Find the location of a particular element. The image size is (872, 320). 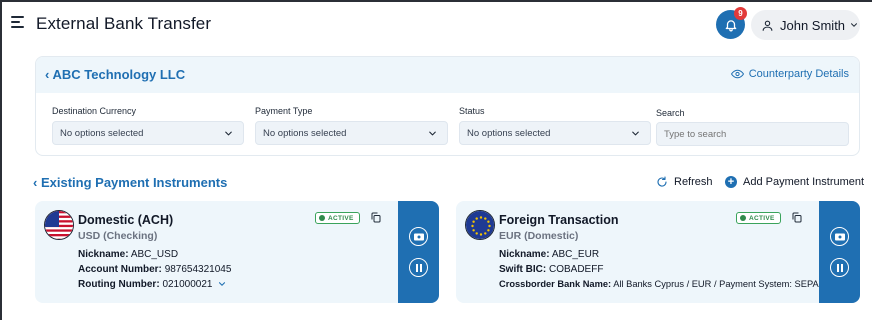

refresh-label: Refresh is located at coordinates (693, 182).